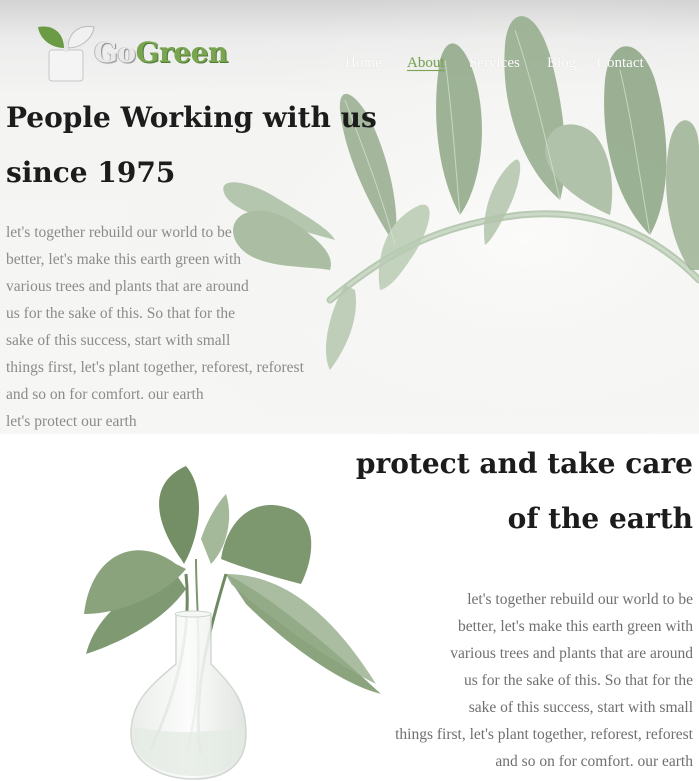 The height and width of the screenshot is (781, 699). What do you see at coordinates (124, 259) in the screenshot?
I see `hero-paragraph-line: better, let's make this earth green with` at bounding box center [124, 259].